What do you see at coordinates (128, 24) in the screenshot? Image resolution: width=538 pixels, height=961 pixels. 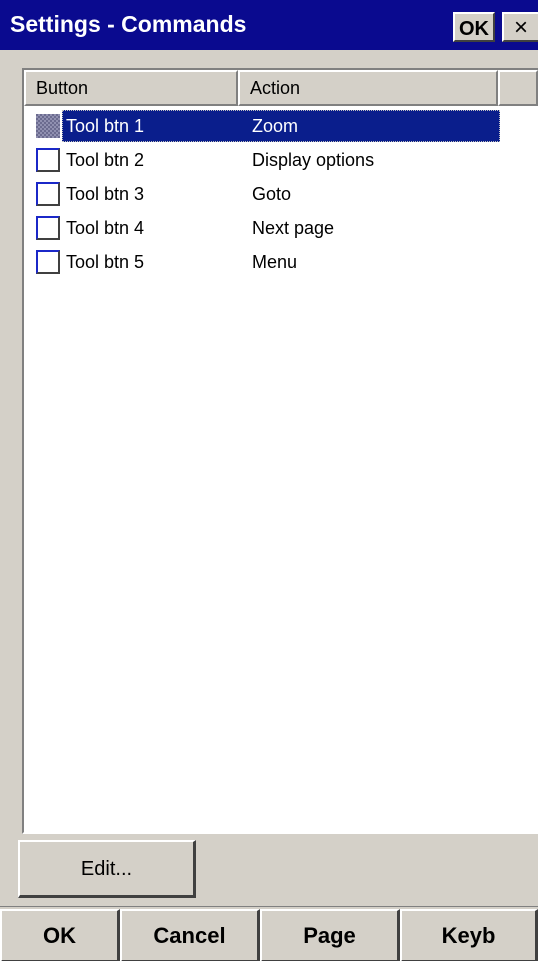 I see `window-title: Settings - Commands` at bounding box center [128, 24].